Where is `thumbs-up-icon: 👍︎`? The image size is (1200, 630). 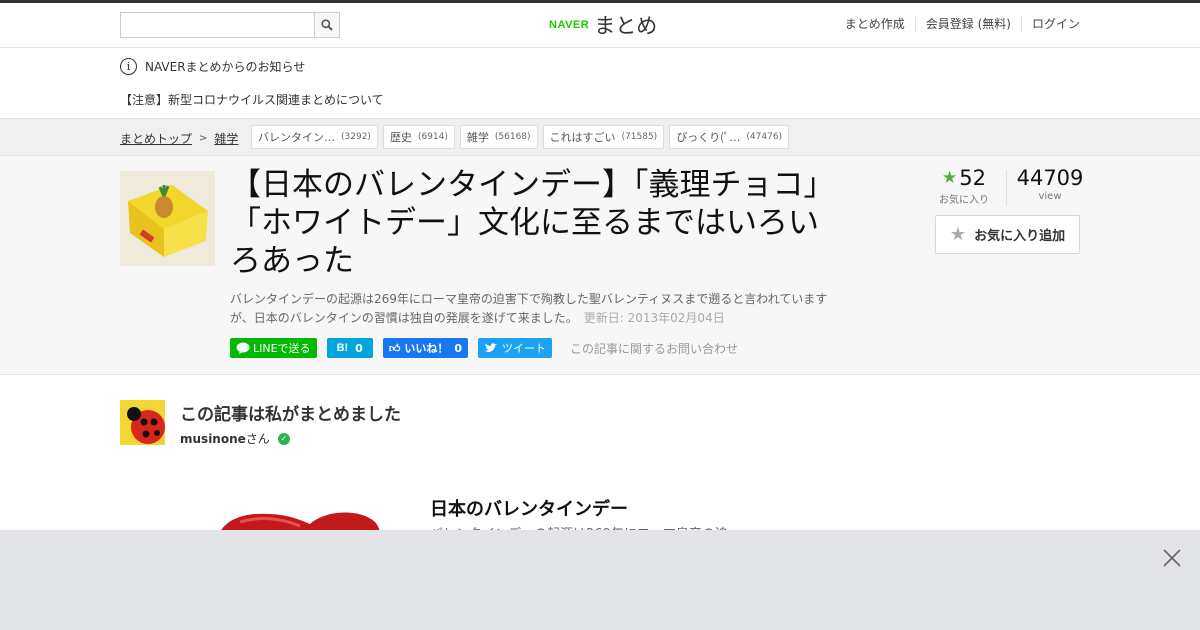 thumbs-up-icon: 👍︎ is located at coordinates (394, 348).